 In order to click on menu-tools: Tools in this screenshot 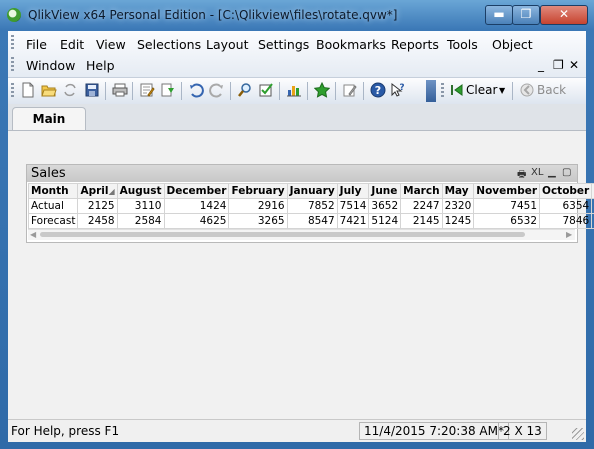, I will do `click(462, 44)`.